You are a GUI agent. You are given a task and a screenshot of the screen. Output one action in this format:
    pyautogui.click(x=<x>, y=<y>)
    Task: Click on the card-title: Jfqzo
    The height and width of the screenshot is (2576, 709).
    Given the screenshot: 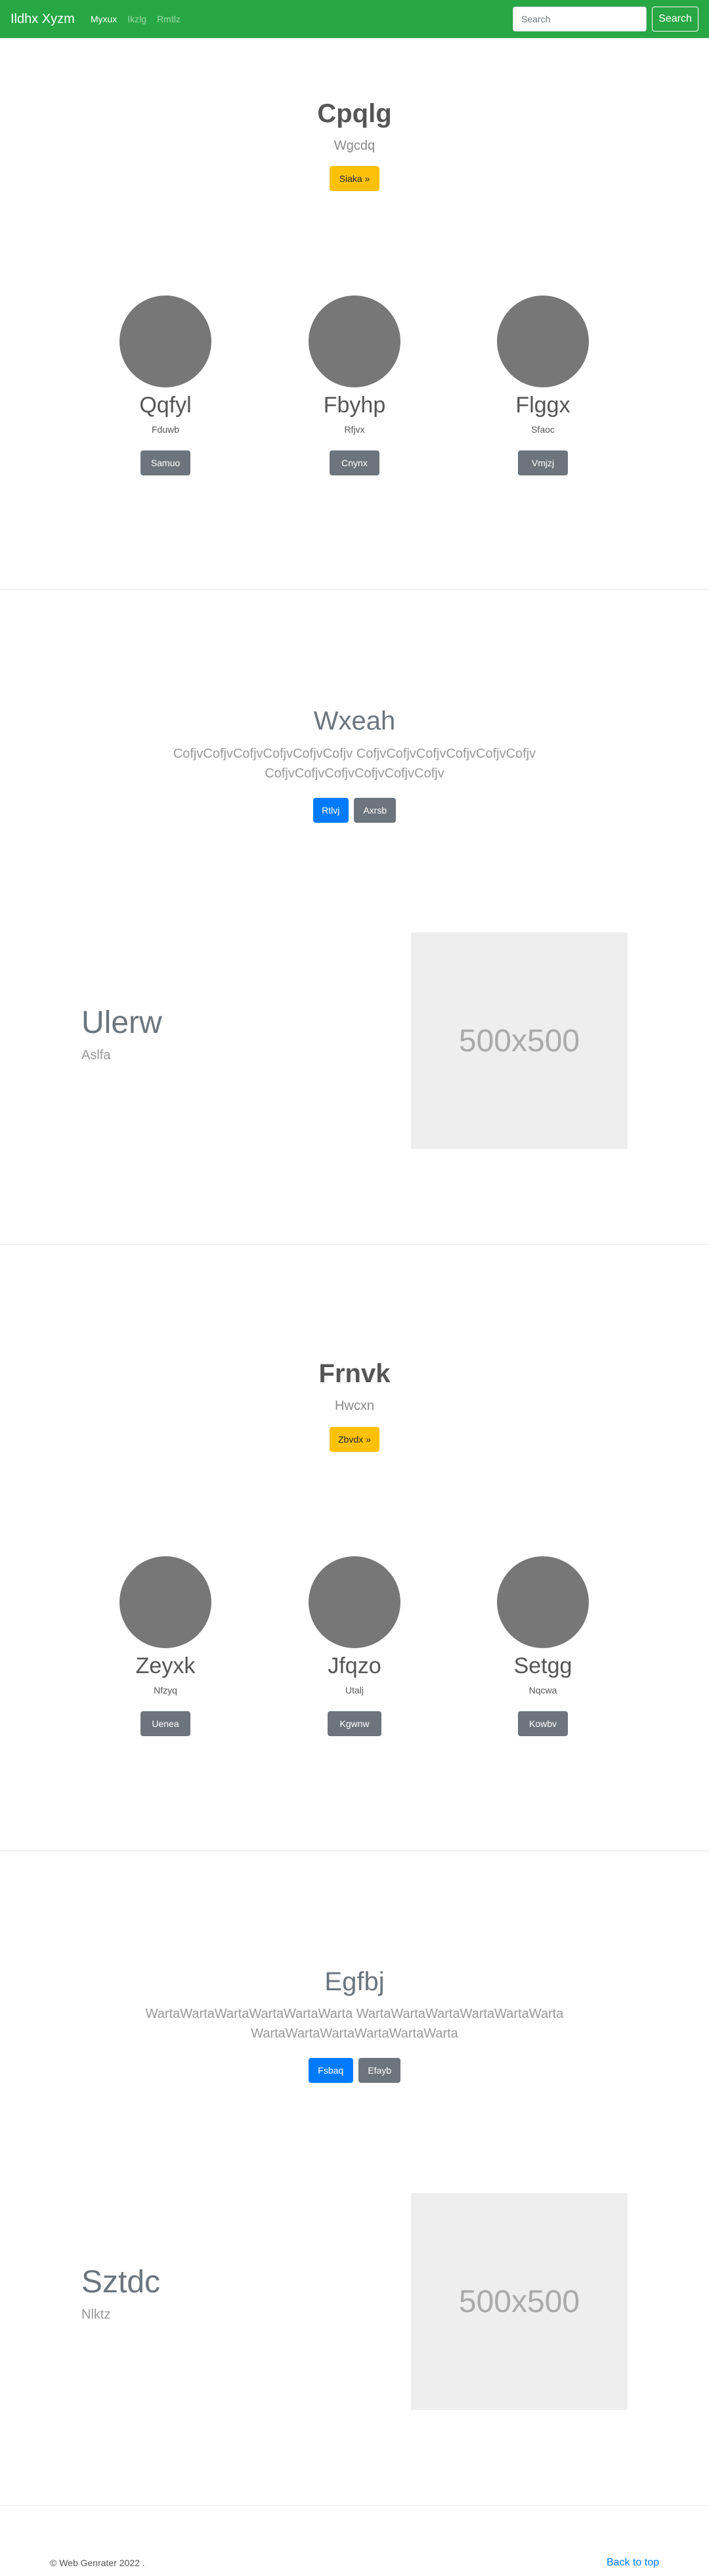 What is the action you would take?
    pyautogui.click(x=354, y=1665)
    